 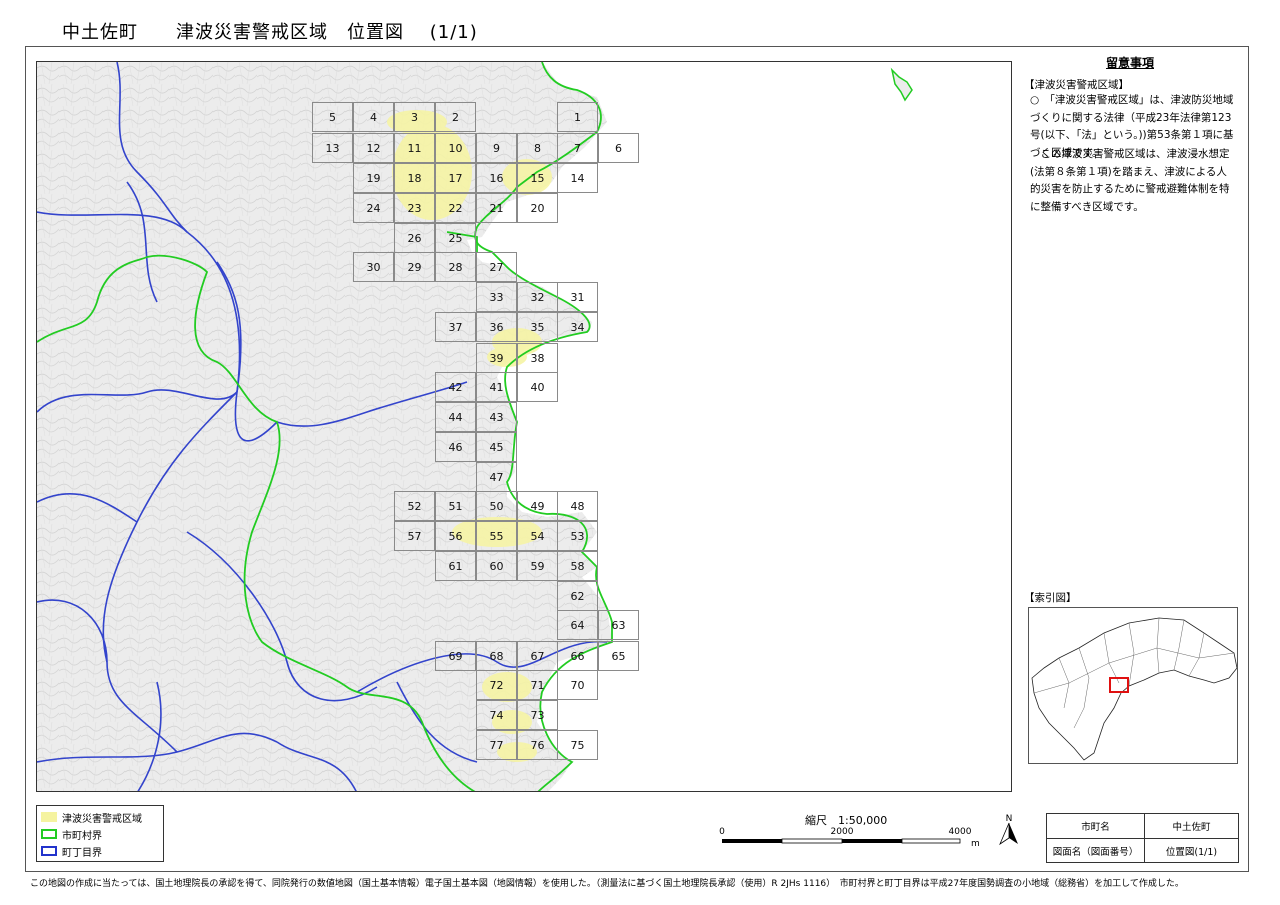 I want to click on map-tile-35: 35, so click(x=537, y=327).